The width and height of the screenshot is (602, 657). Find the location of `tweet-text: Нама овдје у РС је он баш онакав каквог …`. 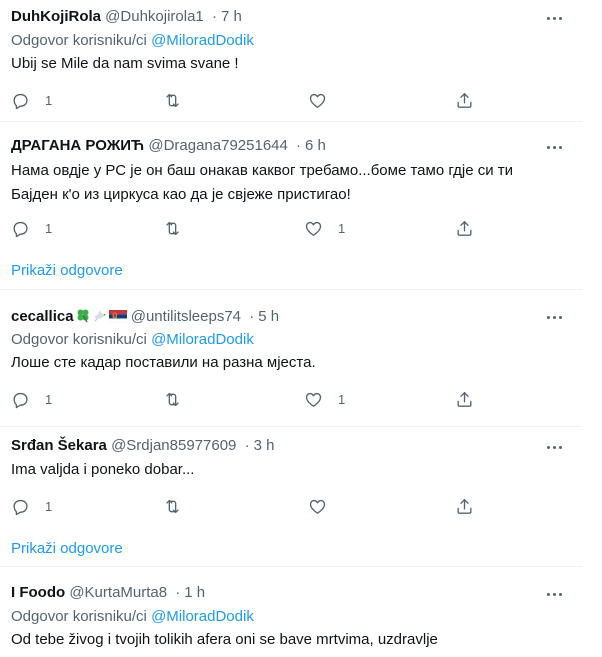

tweet-text: Нама овдје у РС је он баш онакав каквог … is located at coordinates (296, 183).